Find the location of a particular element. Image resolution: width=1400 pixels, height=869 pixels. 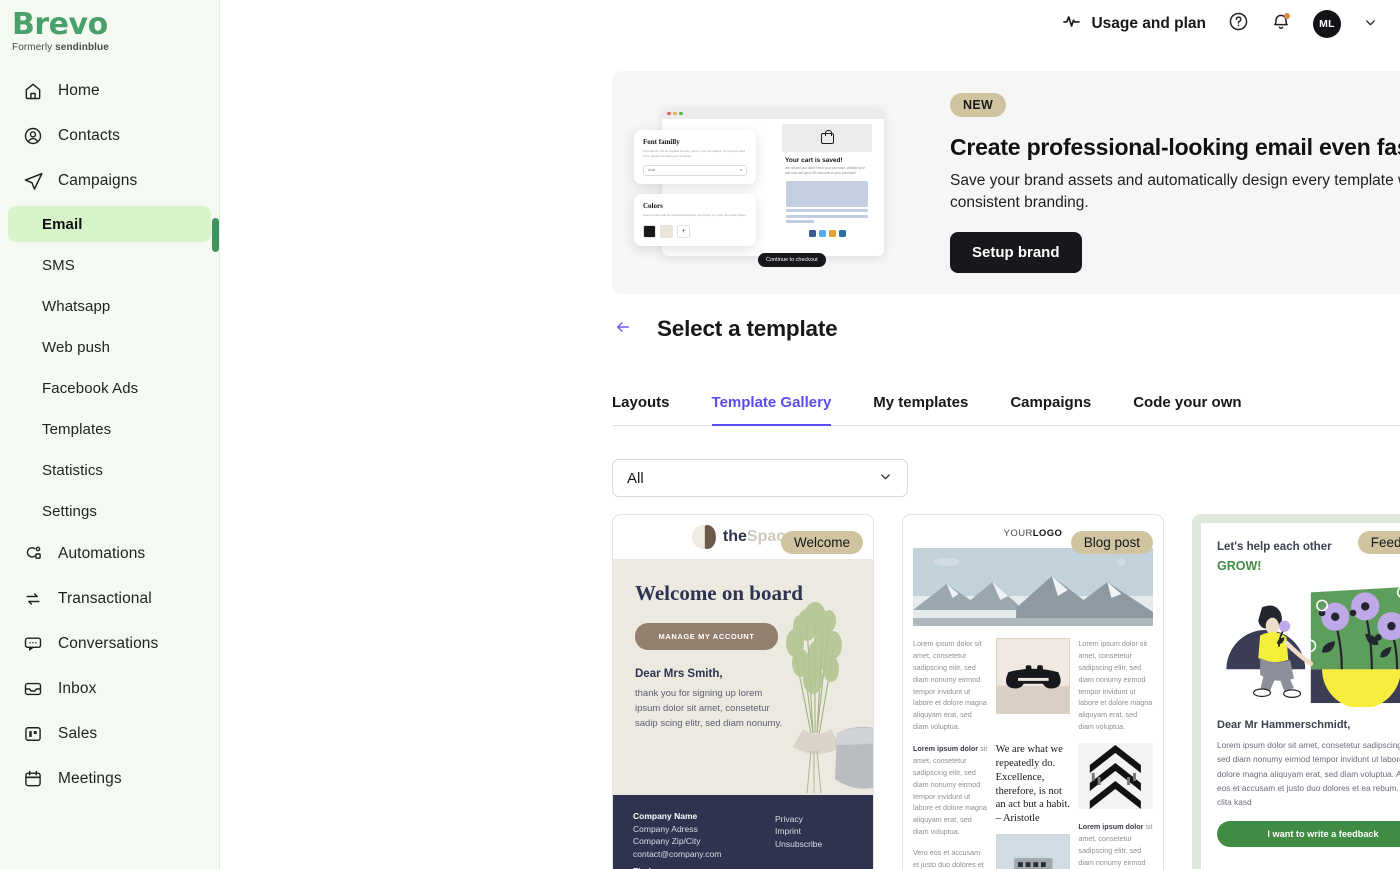

sidebar-item-meetings: Meetings is located at coordinates (109, 779).